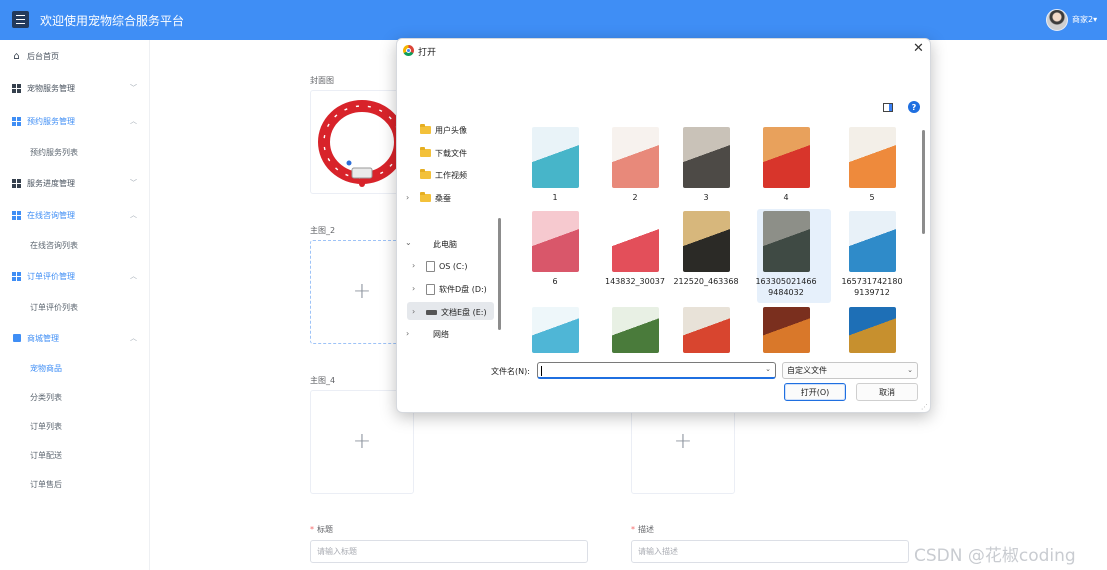  I want to click on sidebar-subitem-consult-list: 在线咨询列表, so click(75, 245).